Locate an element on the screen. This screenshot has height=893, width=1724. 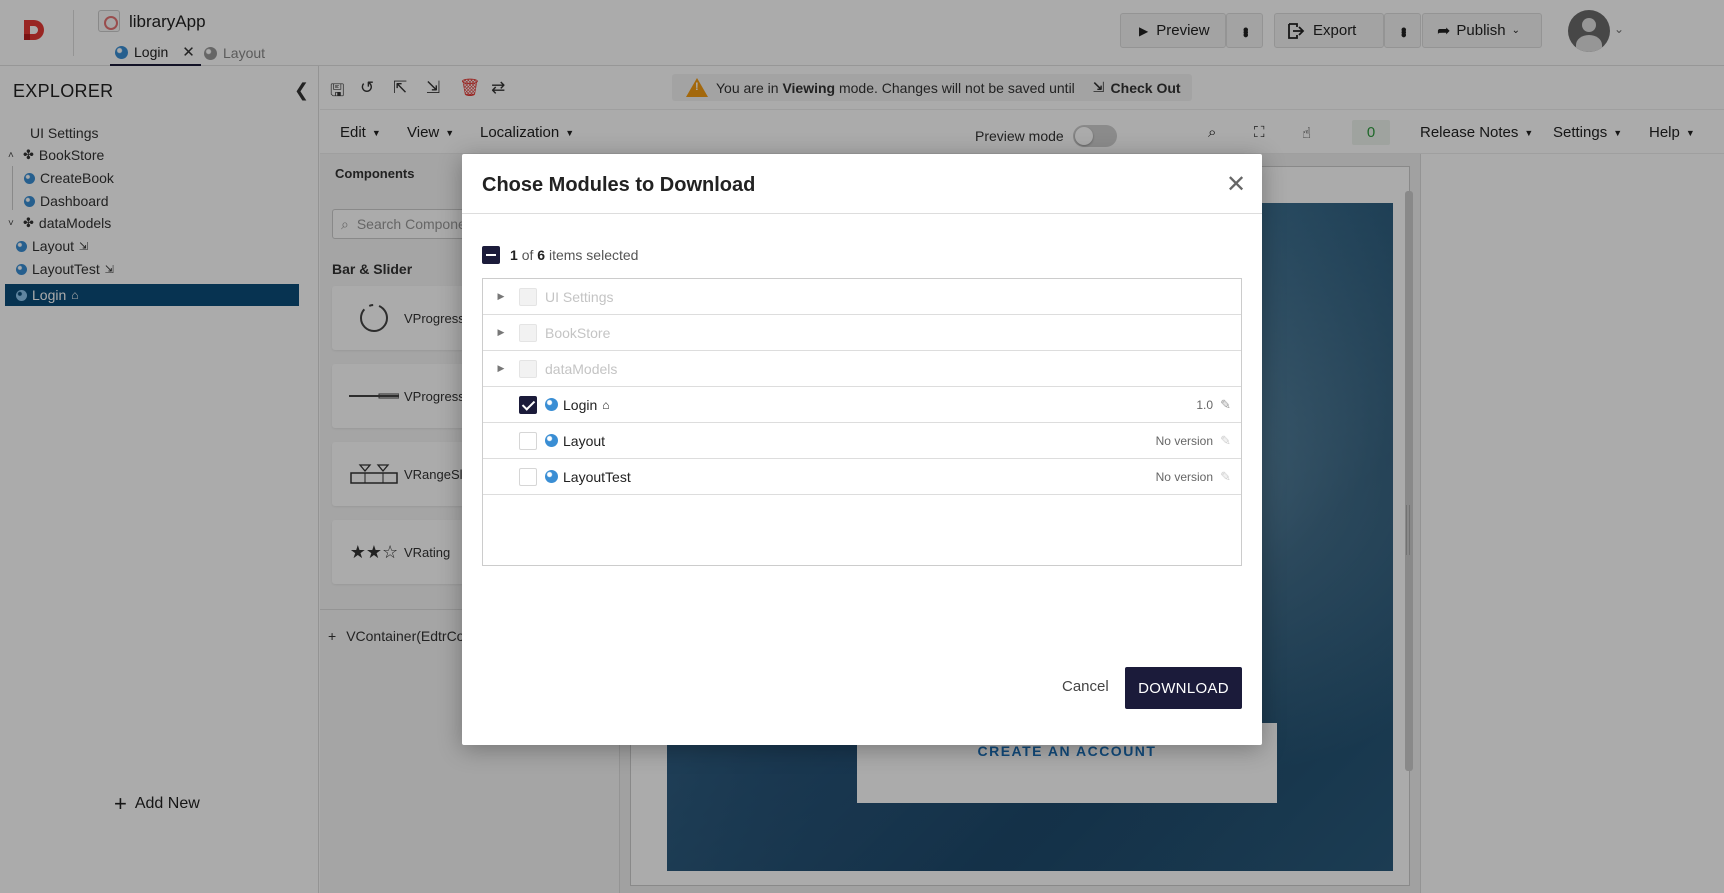
module-label: UI Settings is located at coordinates (579, 297).